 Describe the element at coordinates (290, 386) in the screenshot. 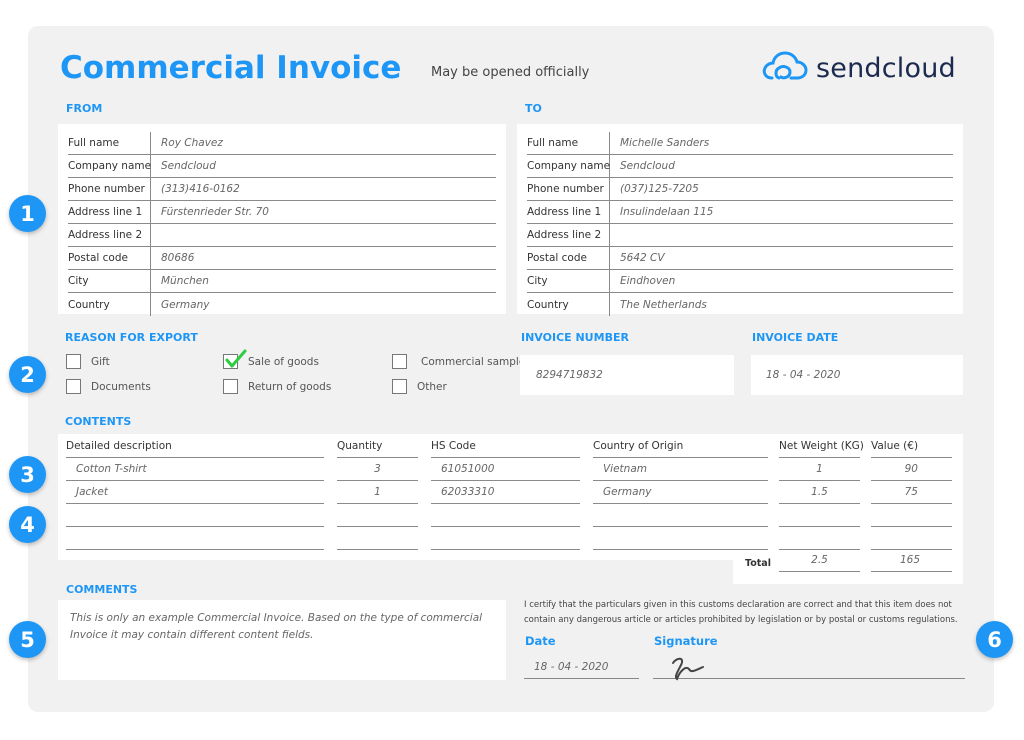

I see `reason-option-label: Return of goods` at that location.